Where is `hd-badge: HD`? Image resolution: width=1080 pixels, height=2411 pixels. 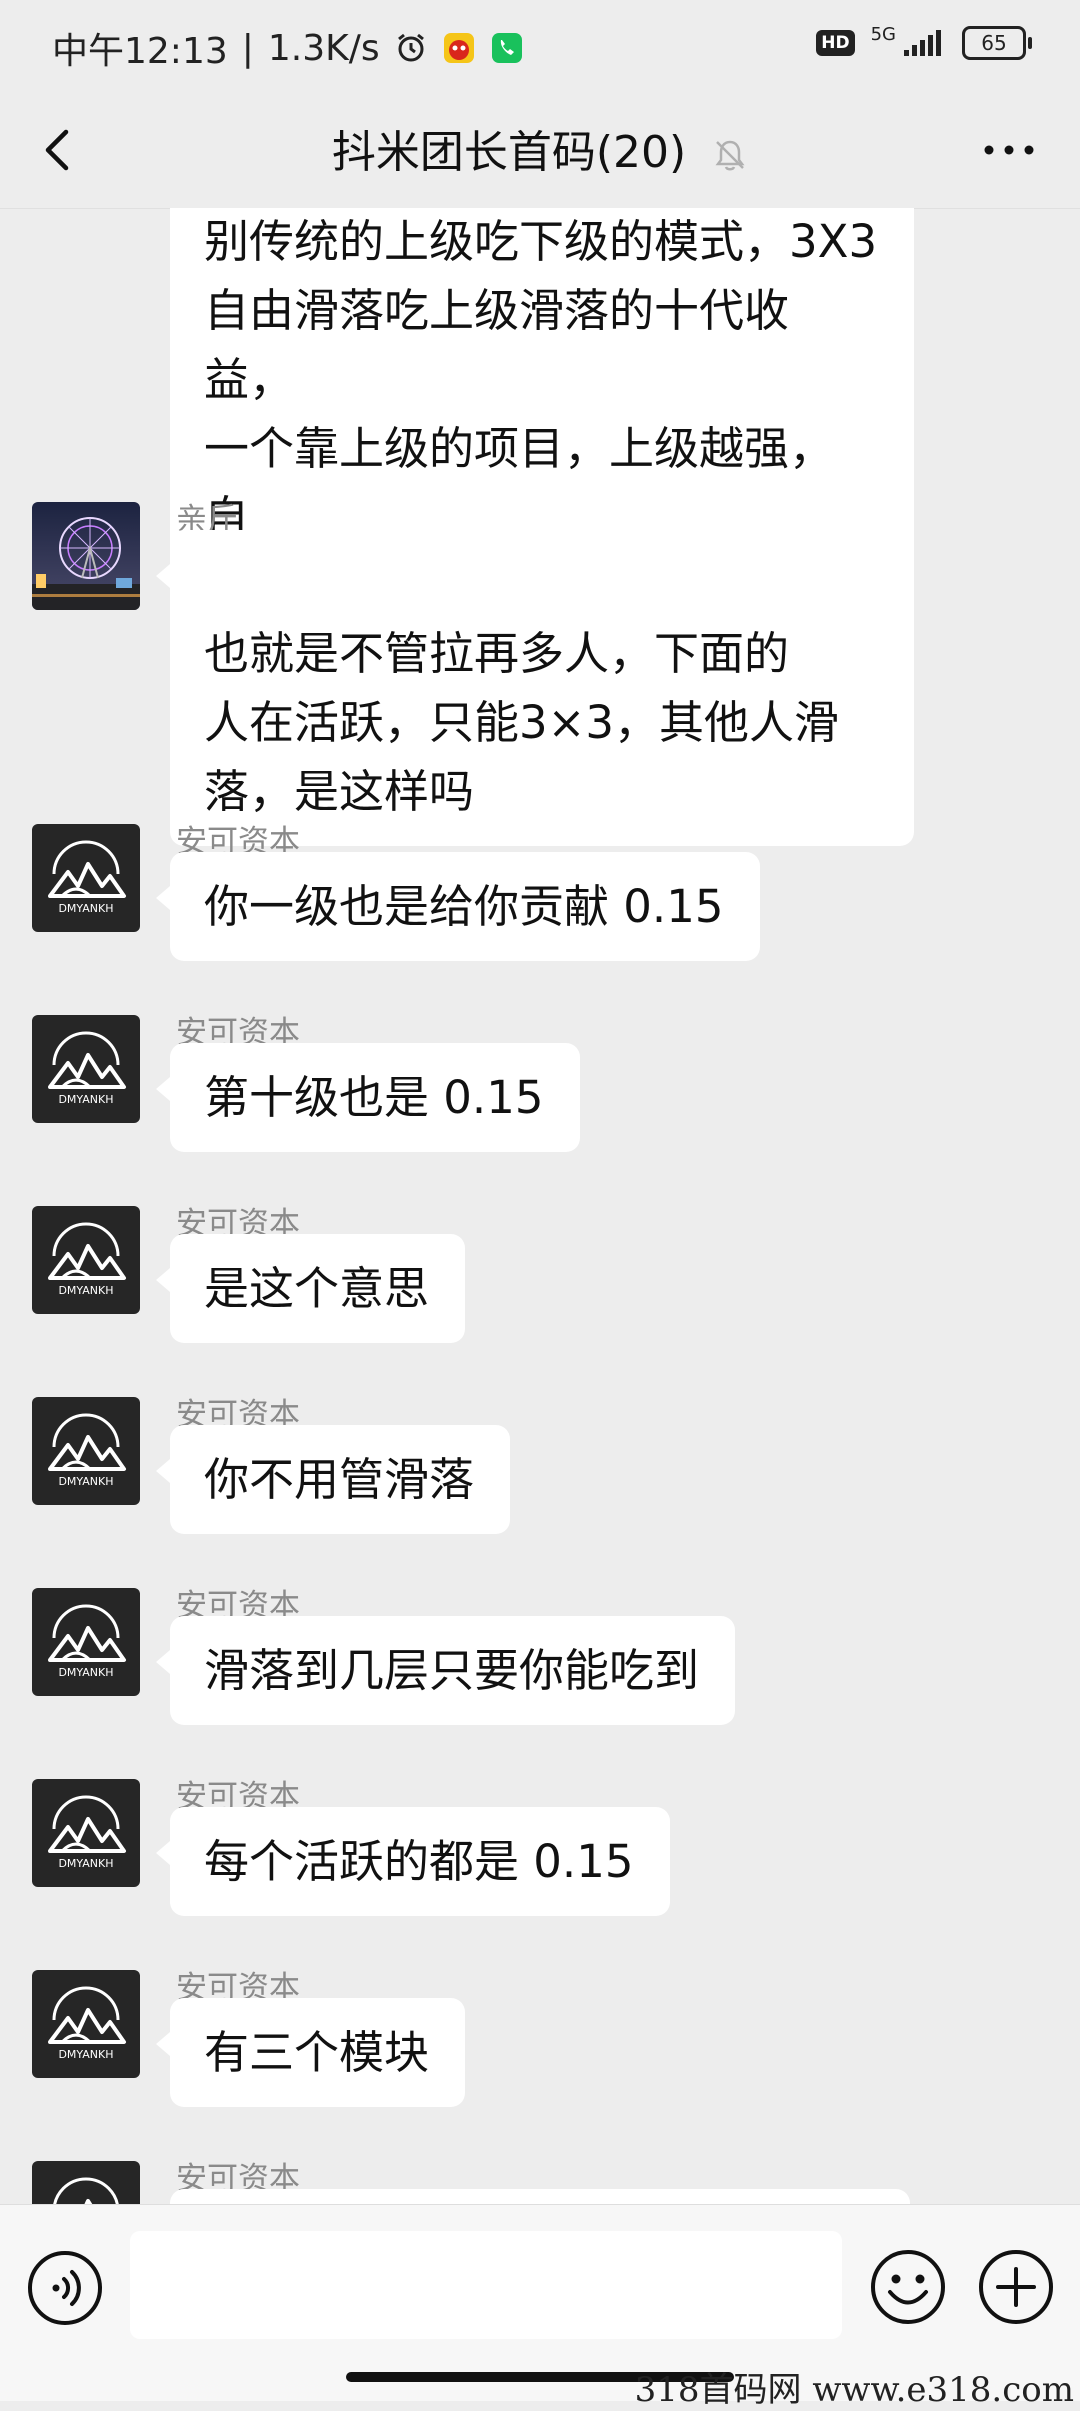
hd-badge: HD is located at coordinates (835, 43).